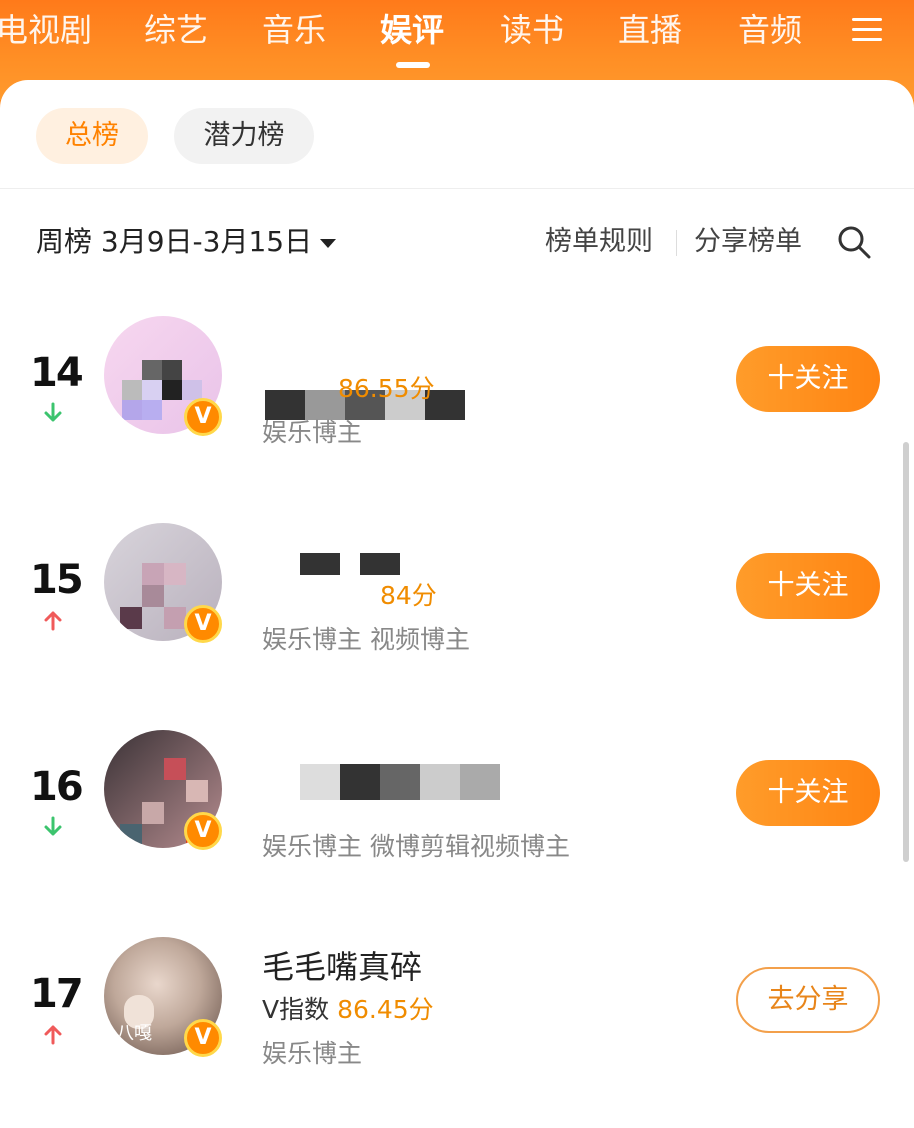 The width and height of the screenshot is (914, 1128). What do you see at coordinates (349, 596) in the screenshot?
I see `v-index: 84分` at bounding box center [349, 596].